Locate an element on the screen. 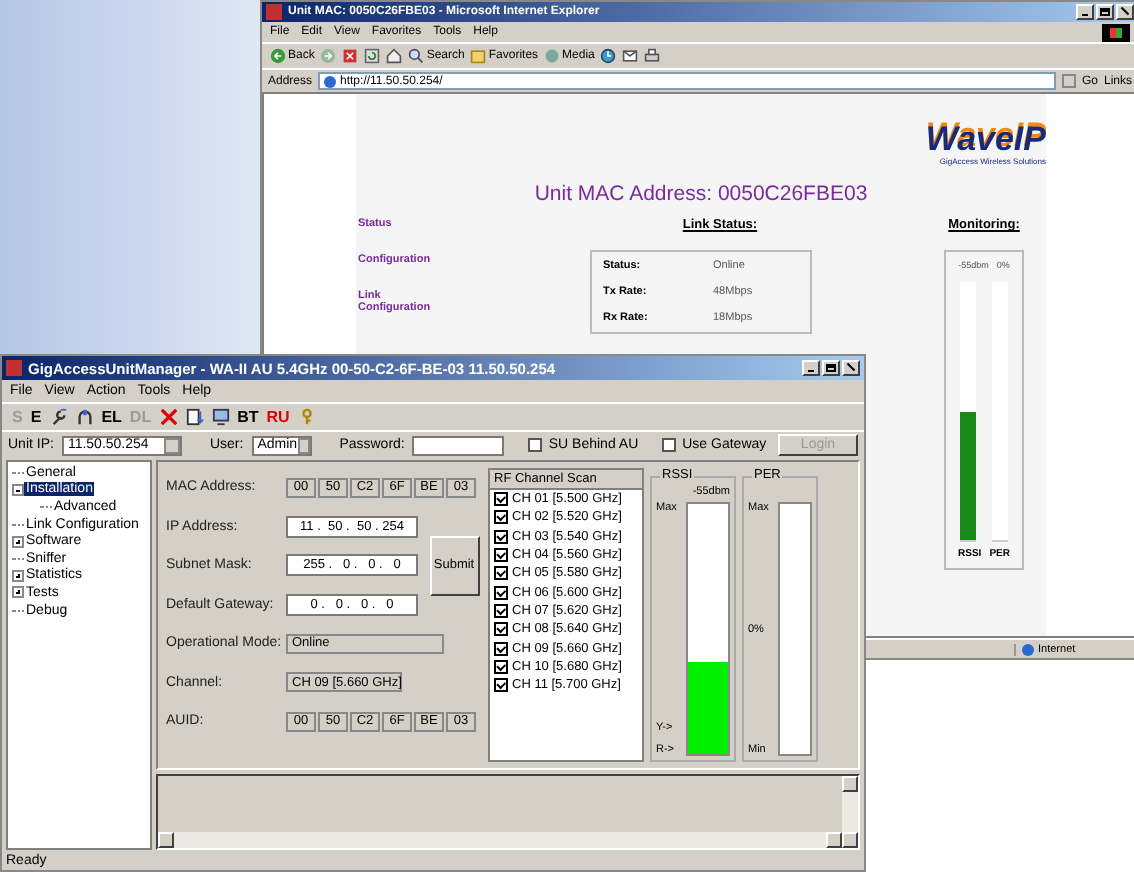 Image resolution: width=1134 pixels, height=872 pixels. stop-icon is located at coordinates (350, 56).